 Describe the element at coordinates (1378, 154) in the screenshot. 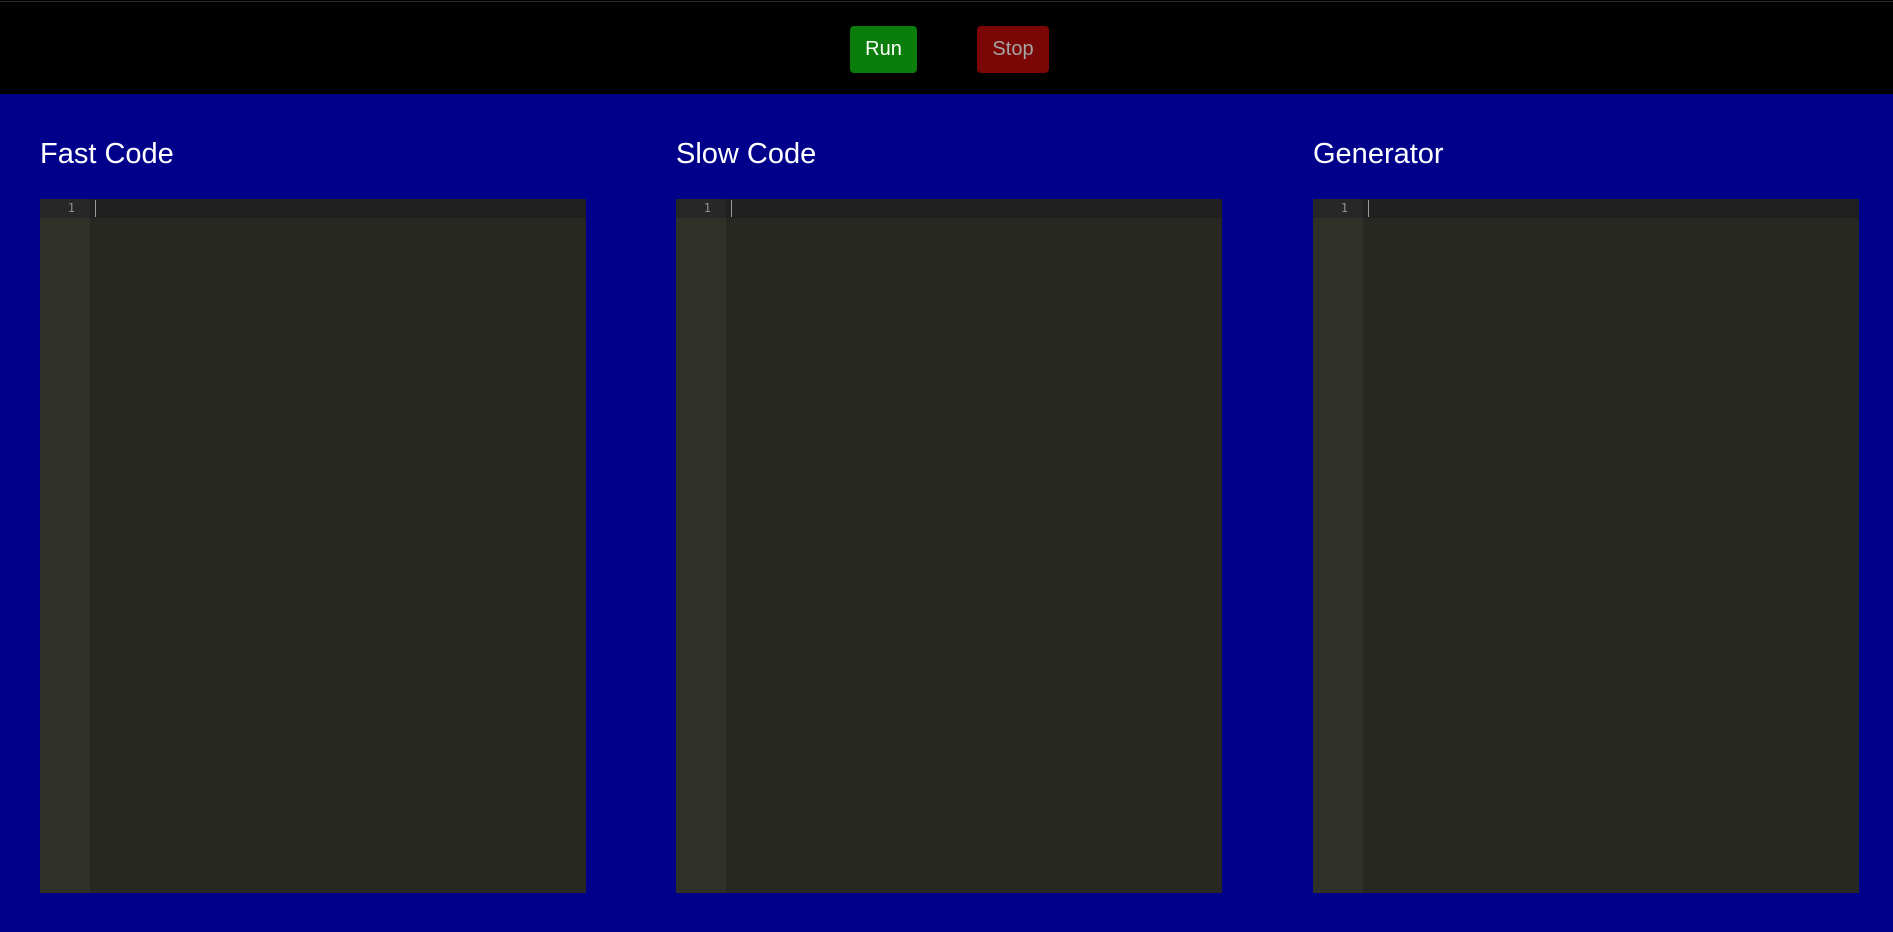

I see `generator-title: Generator` at that location.